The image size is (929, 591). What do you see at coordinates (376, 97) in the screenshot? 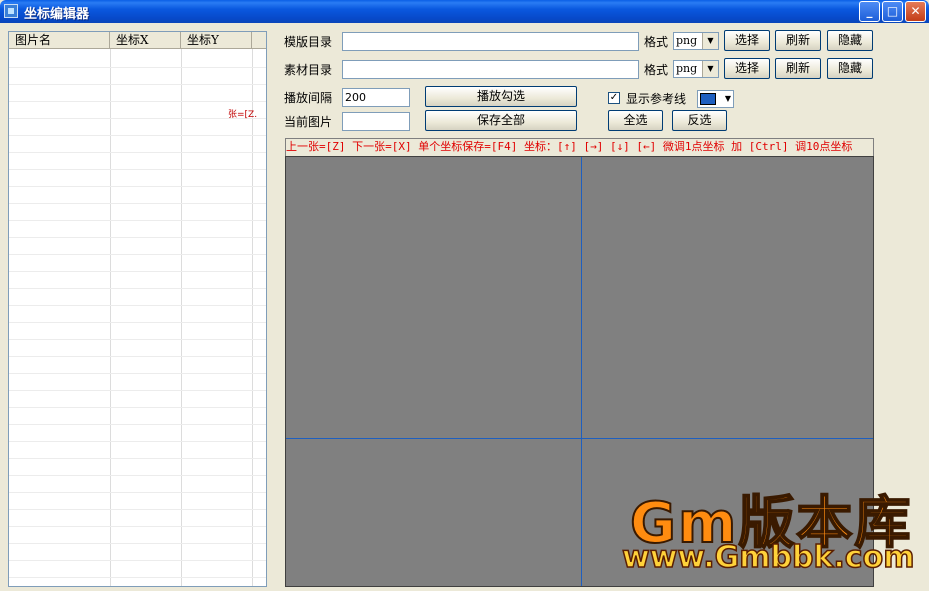
I see `interval-input: 200` at bounding box center [376, 97].